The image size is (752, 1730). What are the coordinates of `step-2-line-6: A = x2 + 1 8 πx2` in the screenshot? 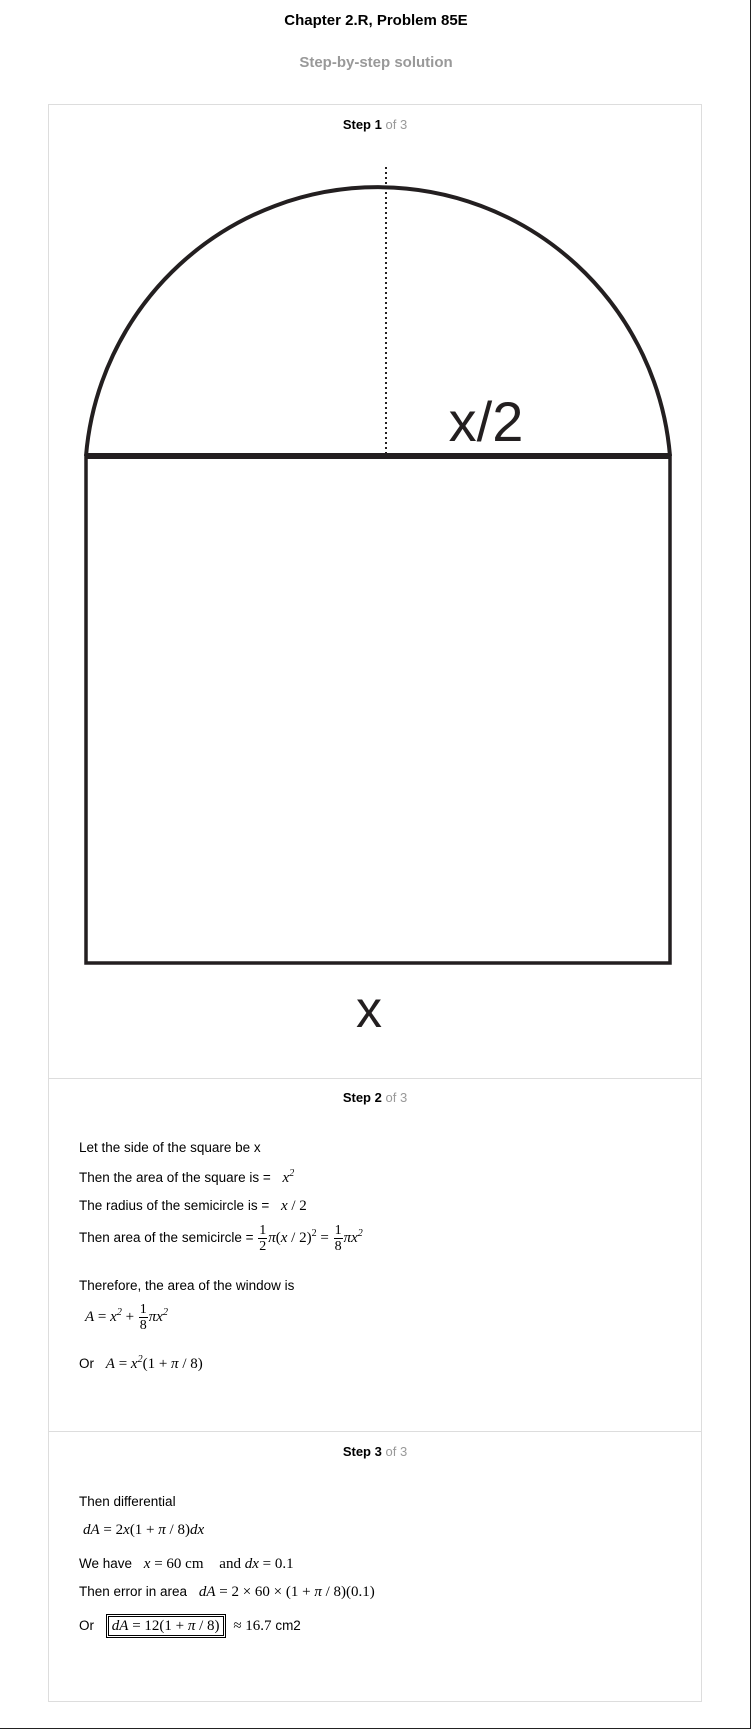 It's located at (126, 1317).